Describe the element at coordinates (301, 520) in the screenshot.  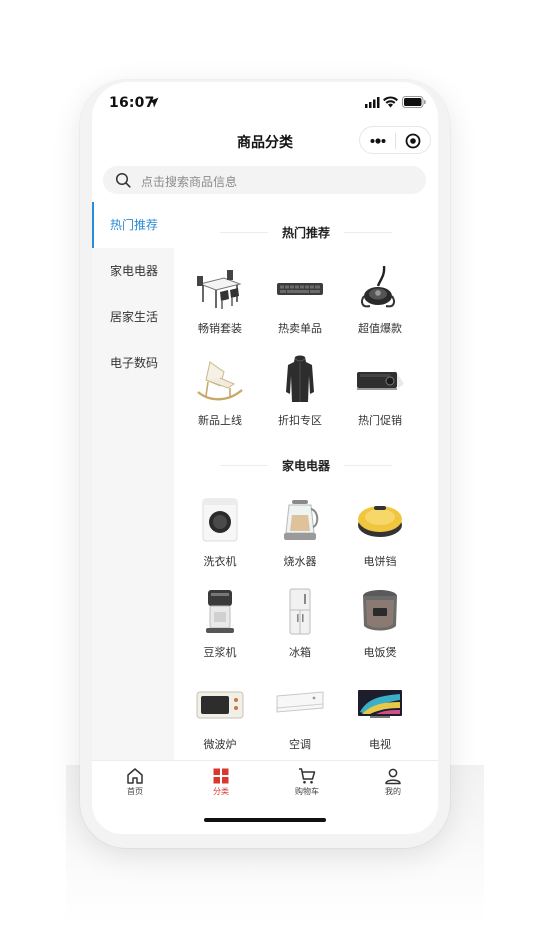
I see `kettle-icon` at that location.